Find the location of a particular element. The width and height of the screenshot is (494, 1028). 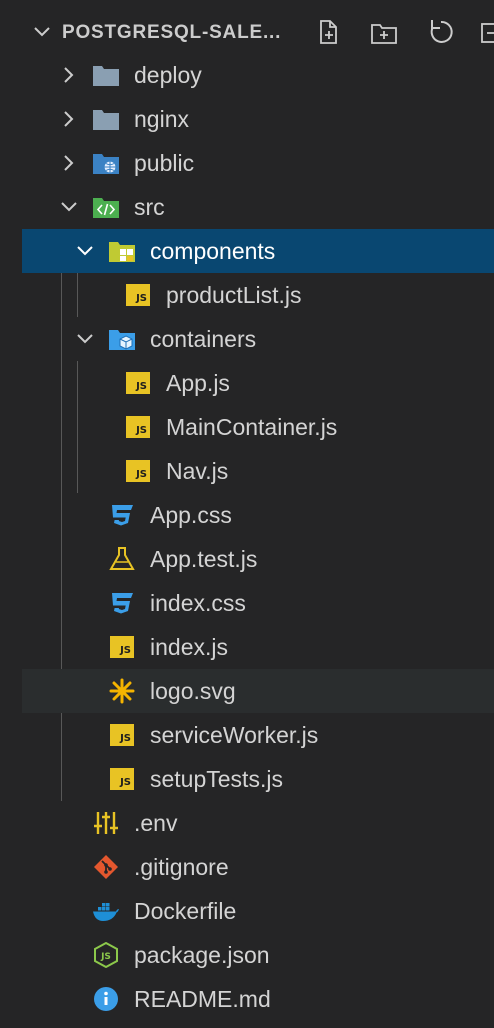

tree-item-app-css: App.css is located at coordinates (258, 515).